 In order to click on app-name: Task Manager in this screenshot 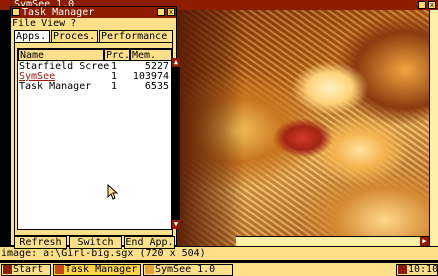, I will do `click(55, 86)`.